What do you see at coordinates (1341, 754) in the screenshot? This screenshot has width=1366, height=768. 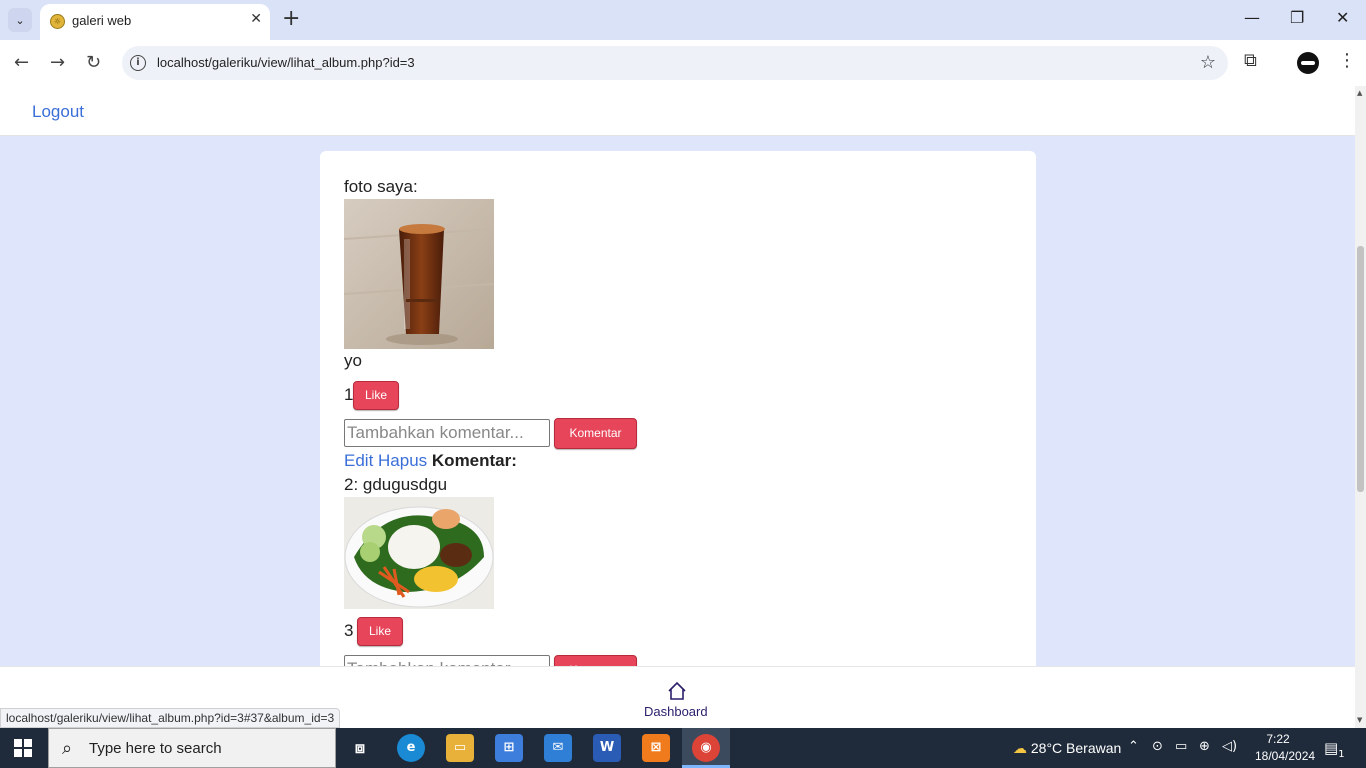 I see `notification-count: 1` at bounding box center [1341, 754].